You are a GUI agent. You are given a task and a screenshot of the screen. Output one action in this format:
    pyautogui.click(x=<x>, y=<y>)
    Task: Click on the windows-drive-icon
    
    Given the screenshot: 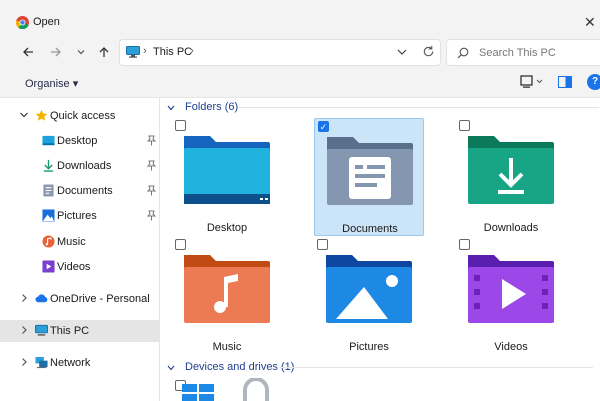 What is the action you would take?
    pyautogui.click(x=198, y=392)
    